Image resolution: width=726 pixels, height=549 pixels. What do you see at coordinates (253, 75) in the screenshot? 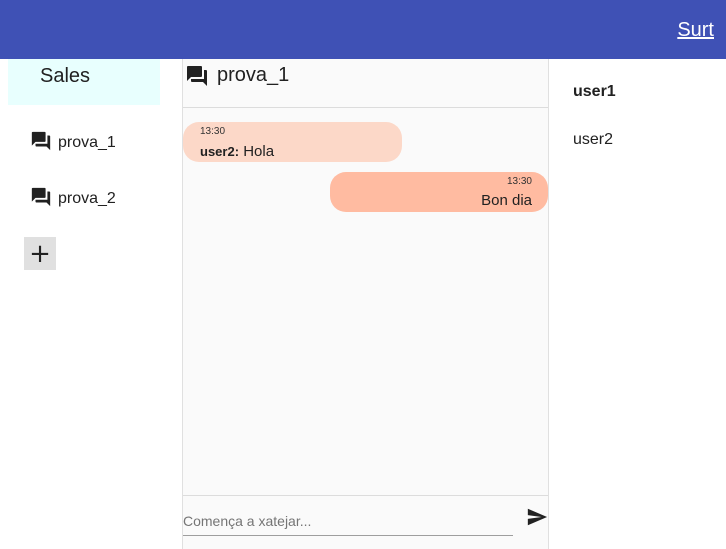
I see `chat-room-title: prova_1` at bounding box center [253, 75].